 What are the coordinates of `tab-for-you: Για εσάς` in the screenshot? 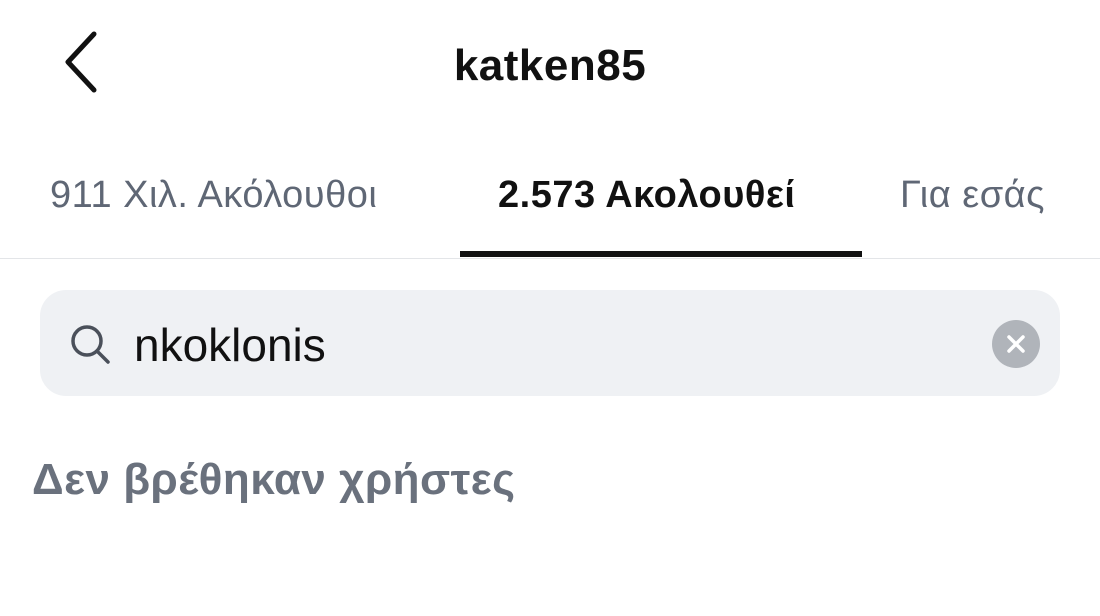 It's located at (972, 195).